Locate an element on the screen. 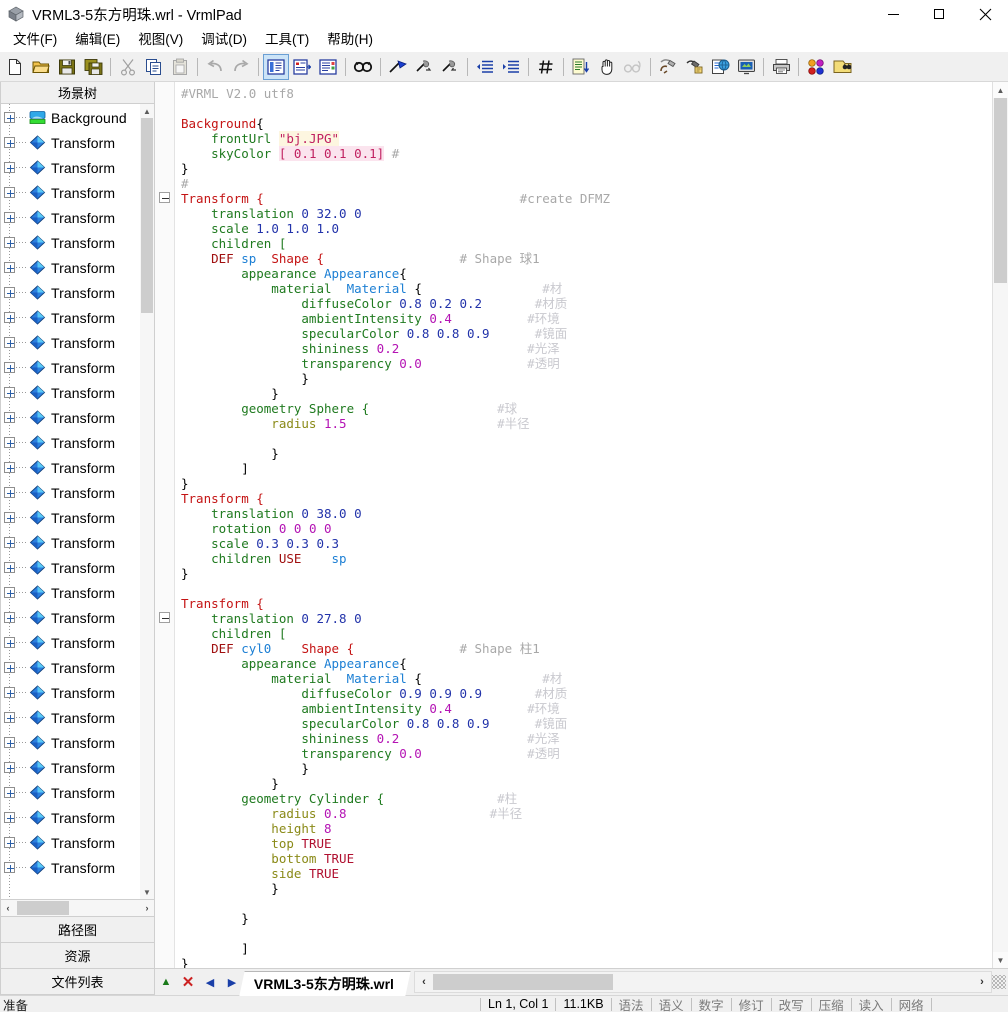 This screenshot has width=1008, height=1012. publish-globe-icon is located at coordinates (720, 67).